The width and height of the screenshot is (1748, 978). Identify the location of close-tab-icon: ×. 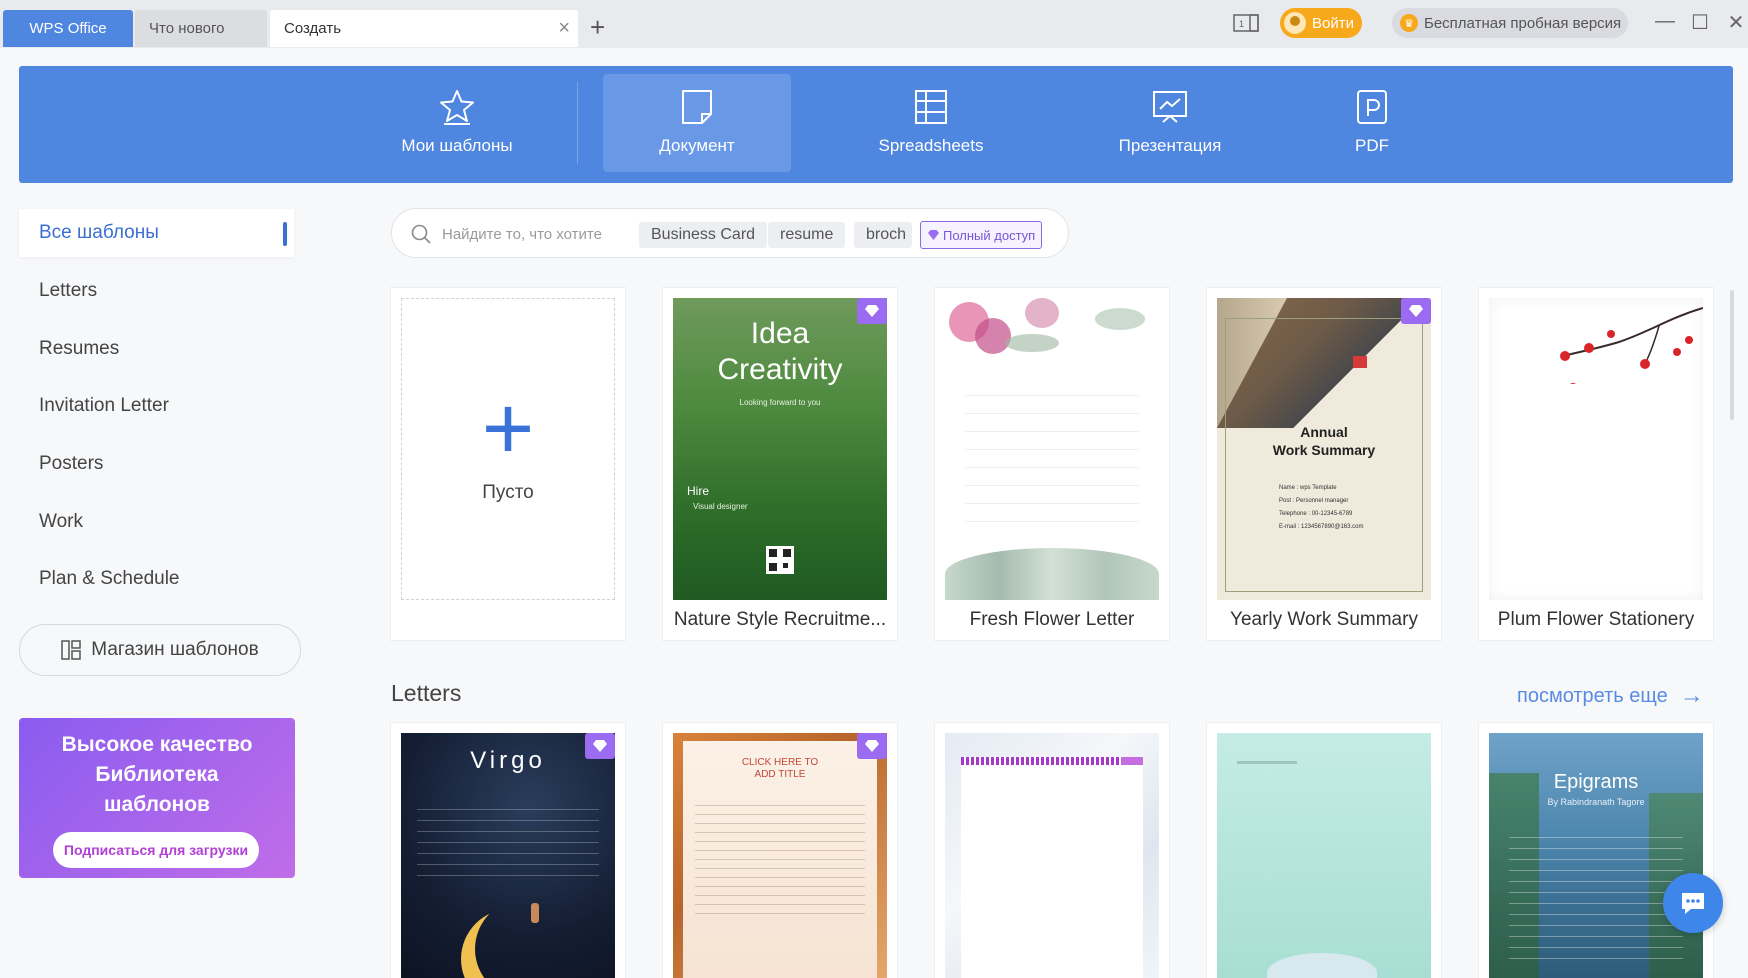
(564, 28).